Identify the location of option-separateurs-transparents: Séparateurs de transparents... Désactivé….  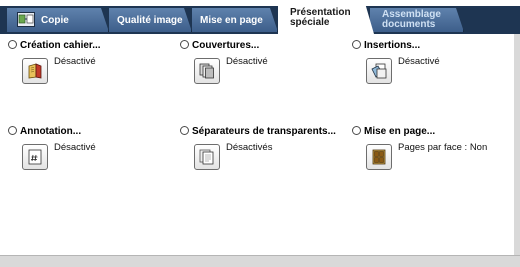
(257, 165).